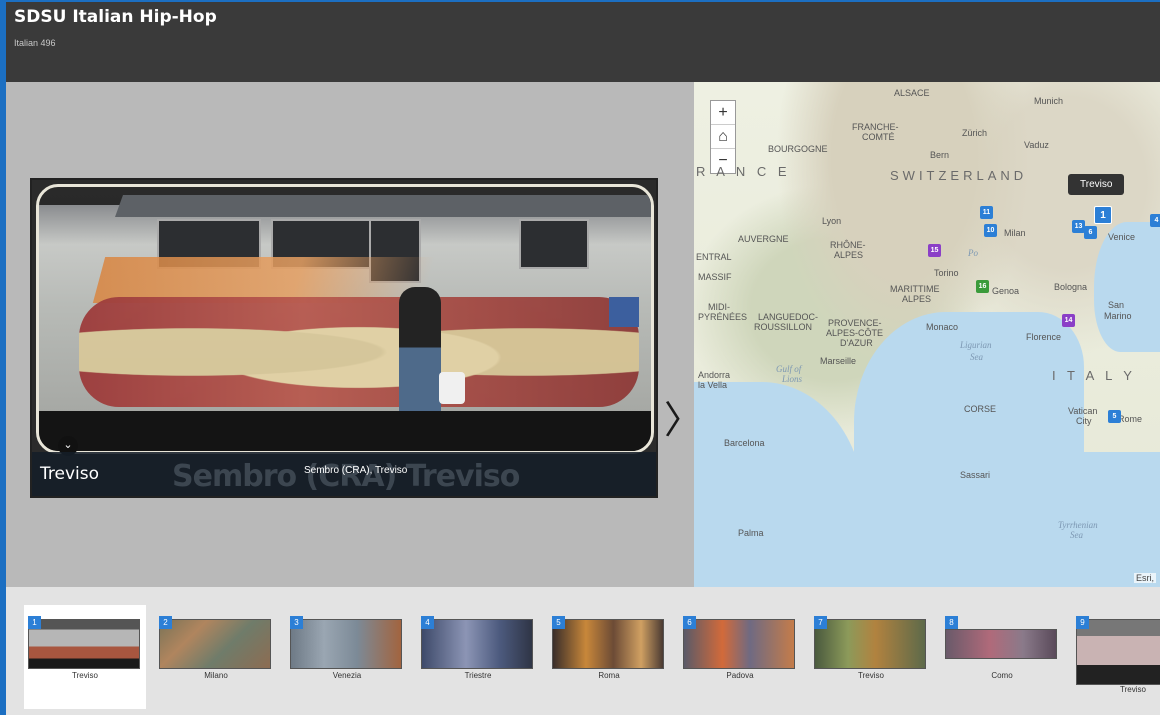  Describe the element at coordinates (783, 327) in the screenshot. I see `map-label: ROUSSILLON` at that location.